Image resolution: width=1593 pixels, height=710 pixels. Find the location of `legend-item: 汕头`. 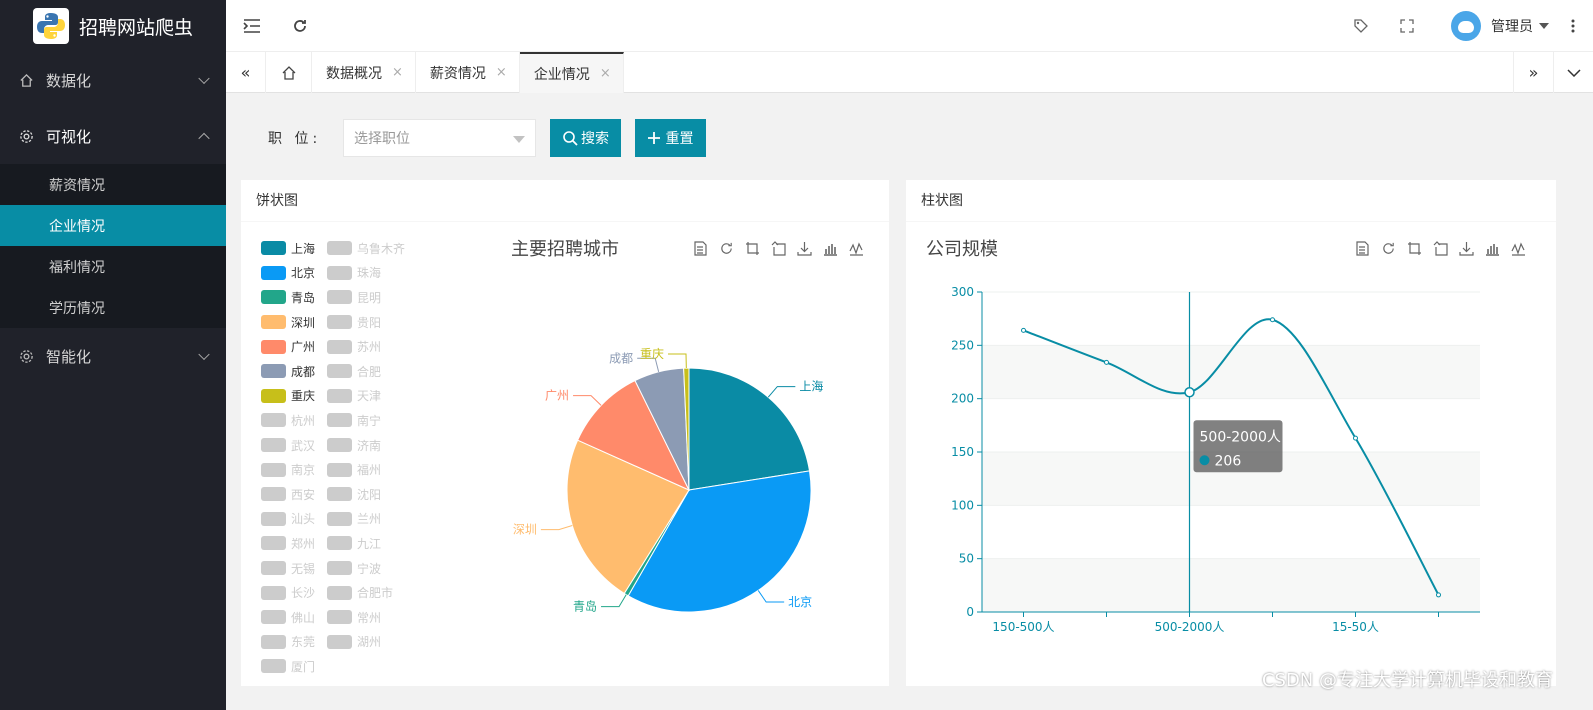

legend-item: 汕头 is located at coordinates (294, 519).